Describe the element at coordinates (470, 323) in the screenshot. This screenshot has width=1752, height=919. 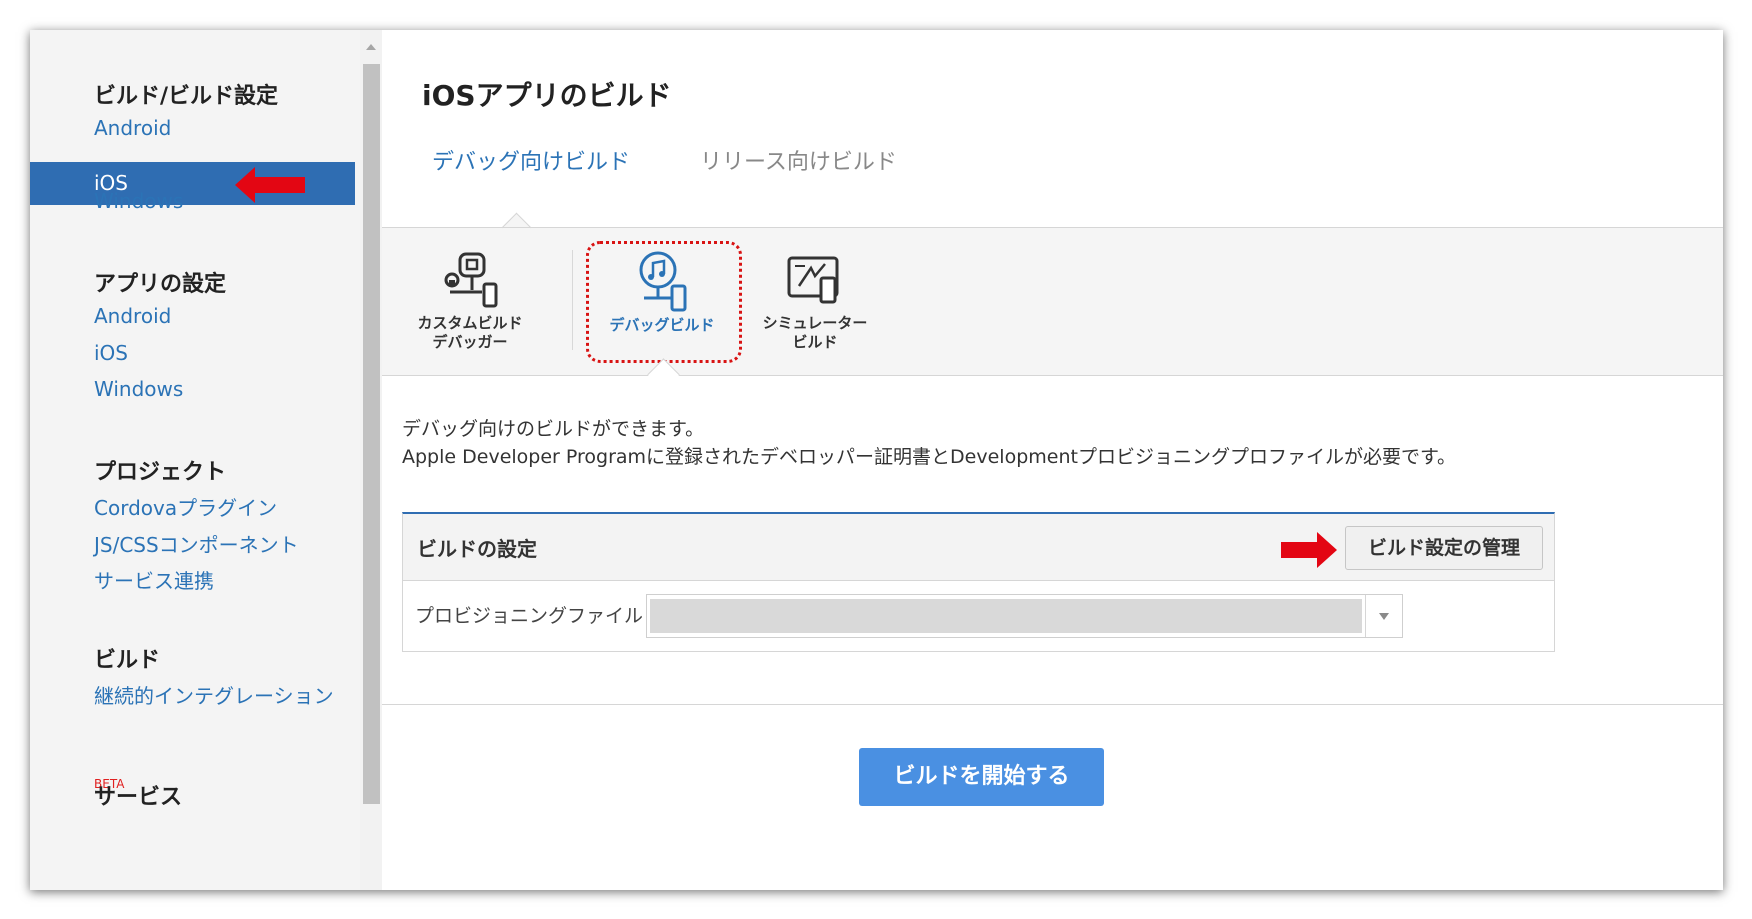
I see `build-type-label-line1: カスタムビルド` at that location.